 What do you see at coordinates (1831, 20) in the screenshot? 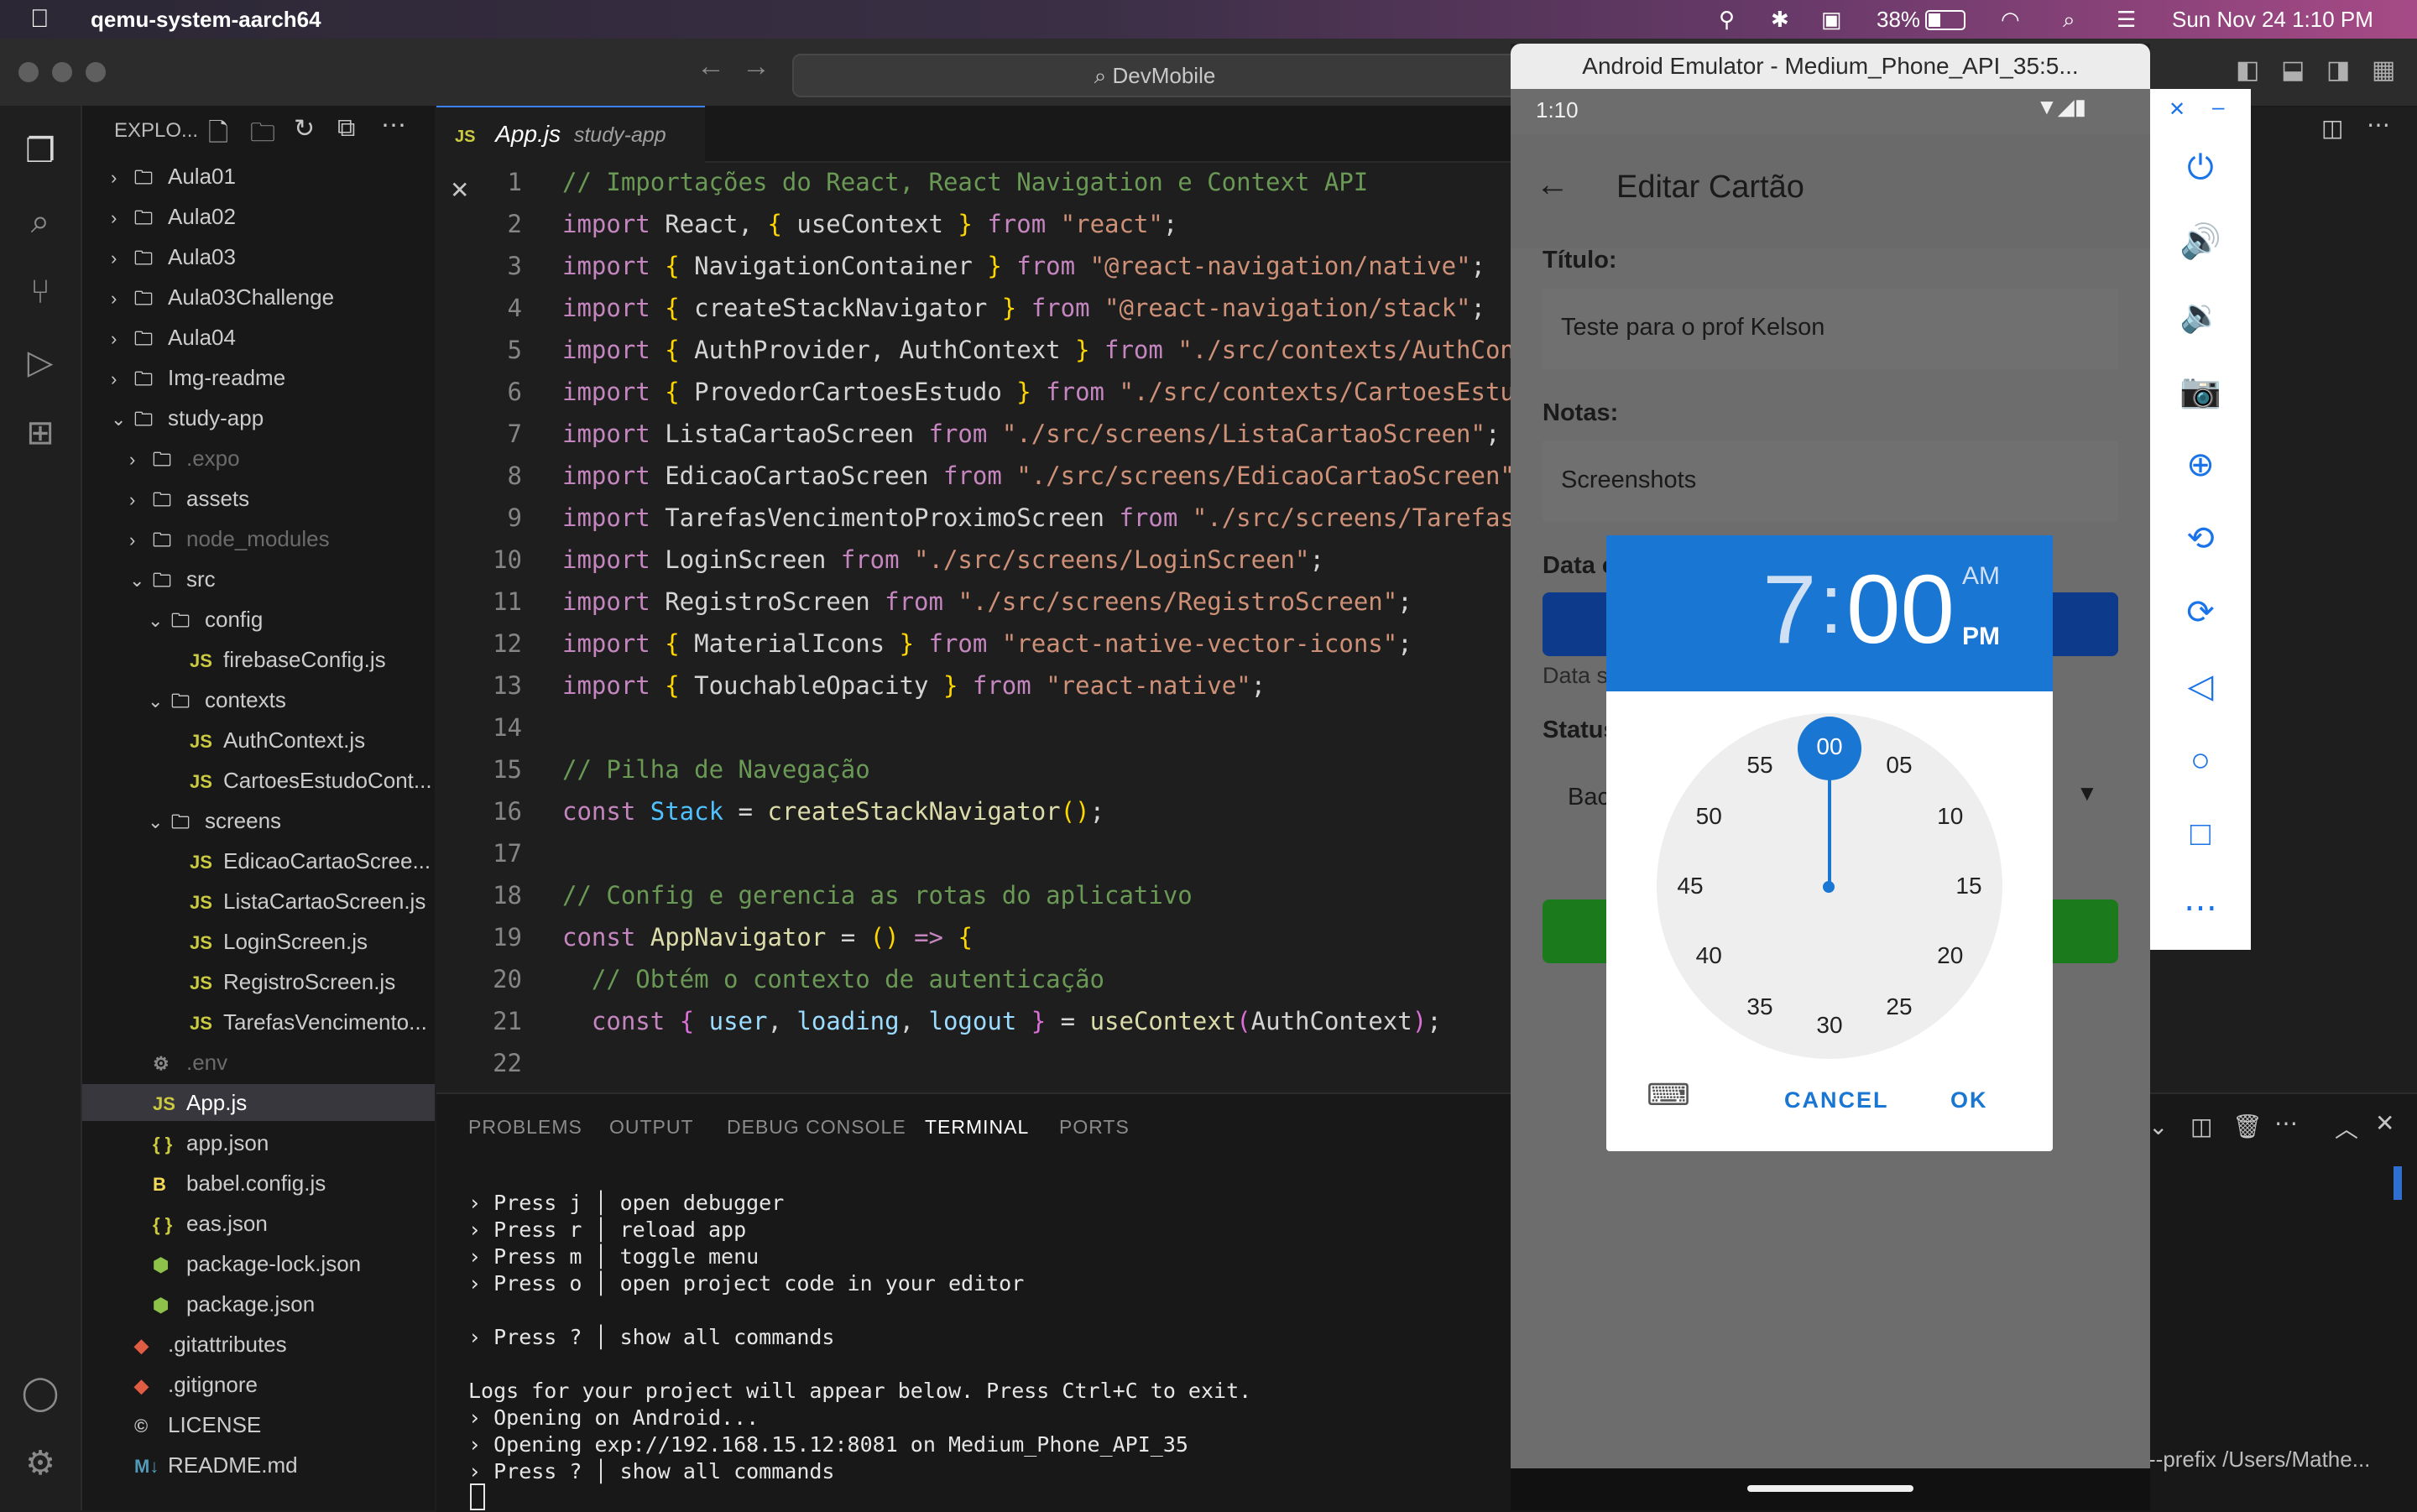
I see `display-icon: ▣` at bounding box center [1831, 20].